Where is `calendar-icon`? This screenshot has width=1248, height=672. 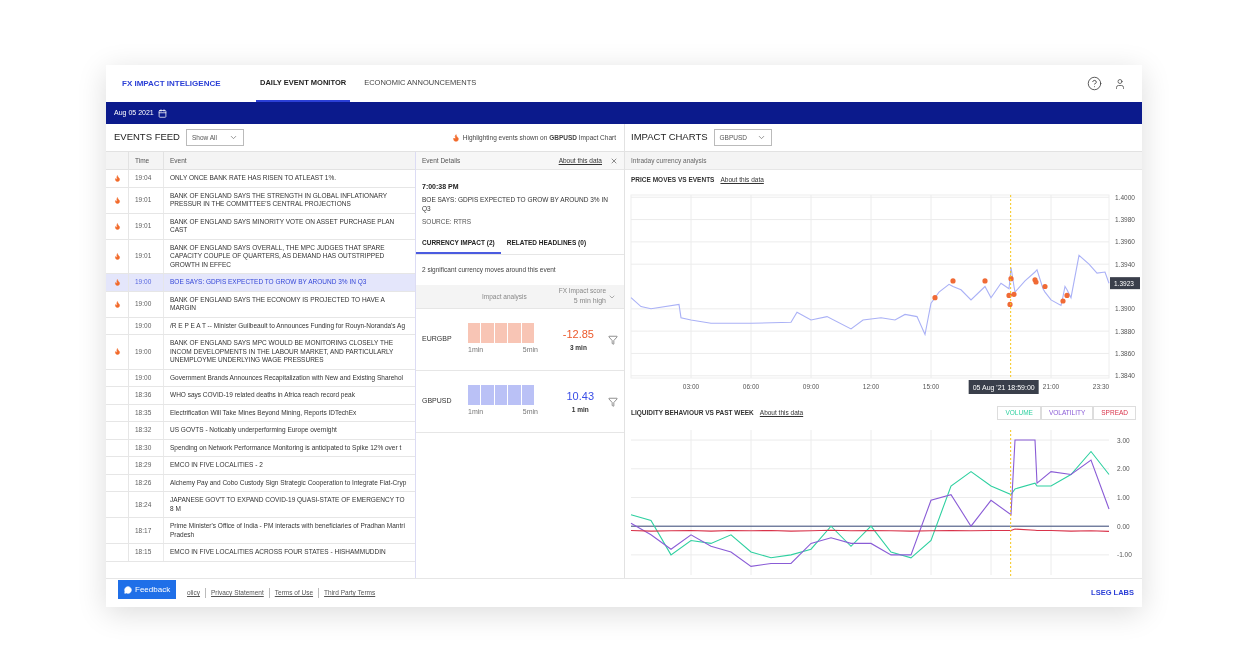 calendar-icon is located at coordinates (162, 113).